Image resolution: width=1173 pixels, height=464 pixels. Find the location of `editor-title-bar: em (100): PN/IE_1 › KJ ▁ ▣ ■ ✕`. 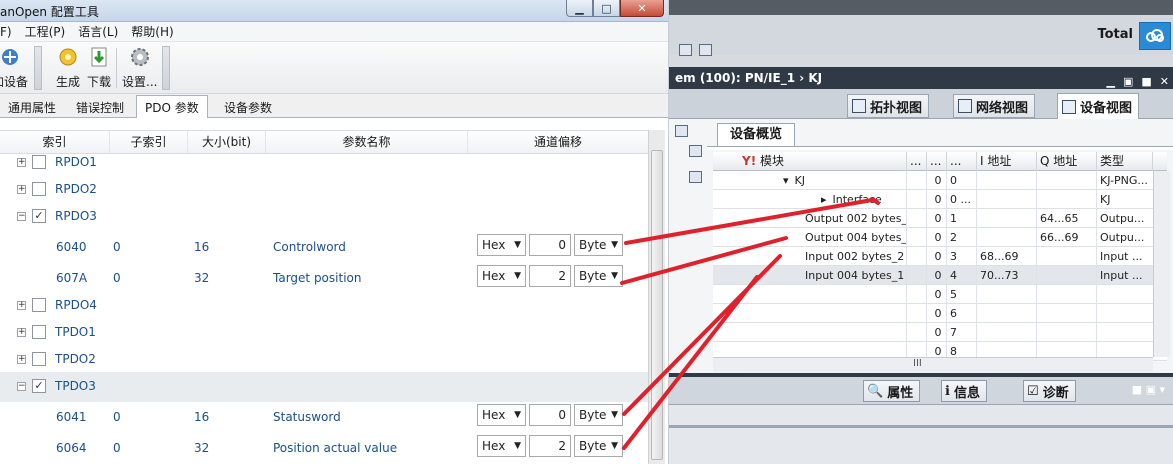

editor-title-bar: em (100): PN/IE_1 › KJ ▁ ▣ ■ ✕ is located at coordinates (921, 78).